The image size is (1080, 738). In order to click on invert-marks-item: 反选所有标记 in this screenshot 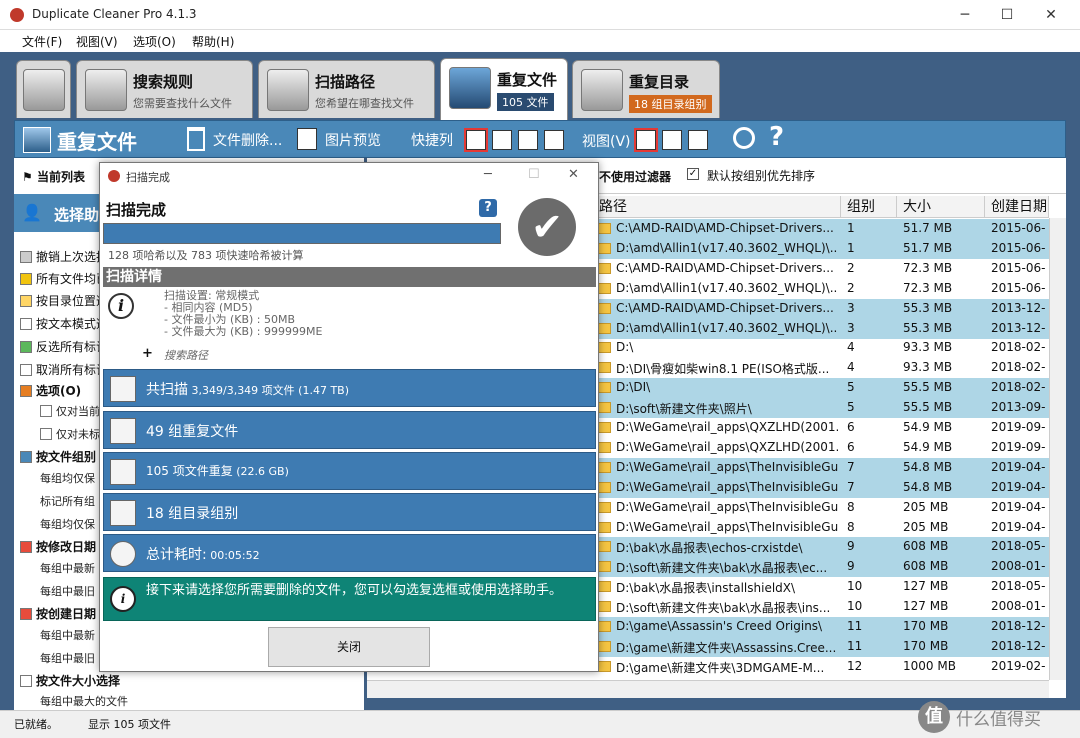, I will do `click(64, 346)`.